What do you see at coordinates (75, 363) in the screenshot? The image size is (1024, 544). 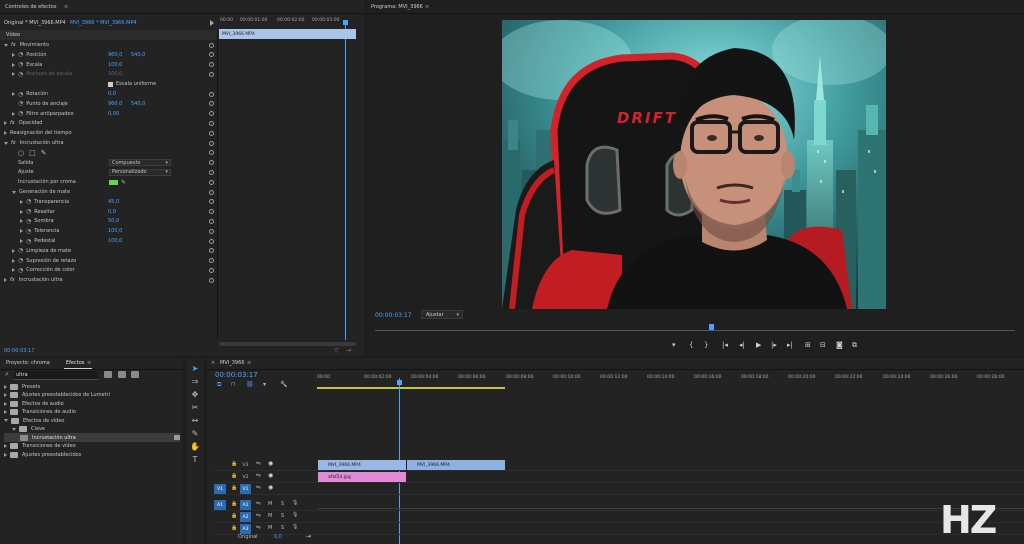 I see `tab-effects: Efectos` at bounding box center [75, 363].